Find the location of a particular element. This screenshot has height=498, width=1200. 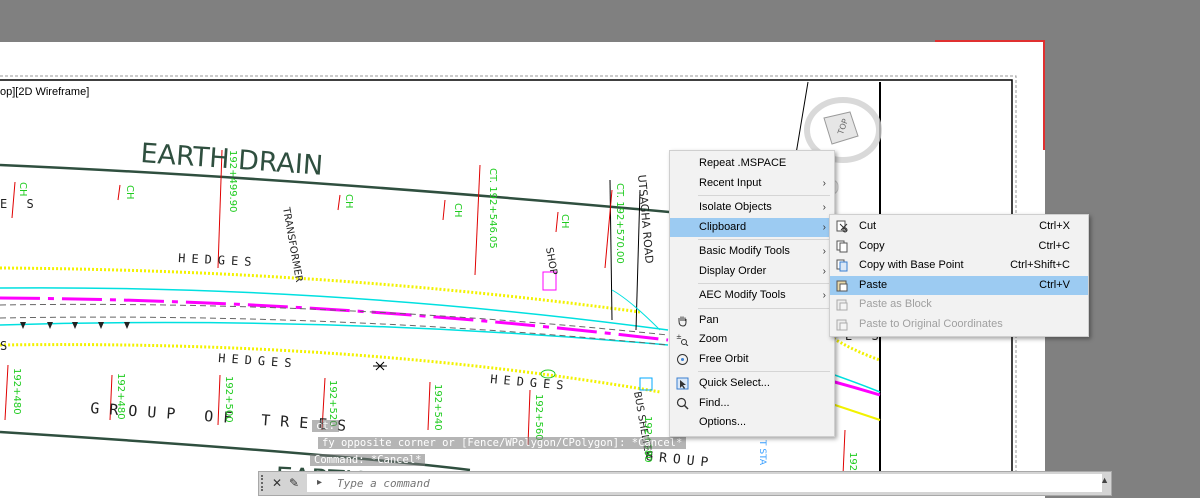

paste-orig-icon is located at coordinates (842, 324).